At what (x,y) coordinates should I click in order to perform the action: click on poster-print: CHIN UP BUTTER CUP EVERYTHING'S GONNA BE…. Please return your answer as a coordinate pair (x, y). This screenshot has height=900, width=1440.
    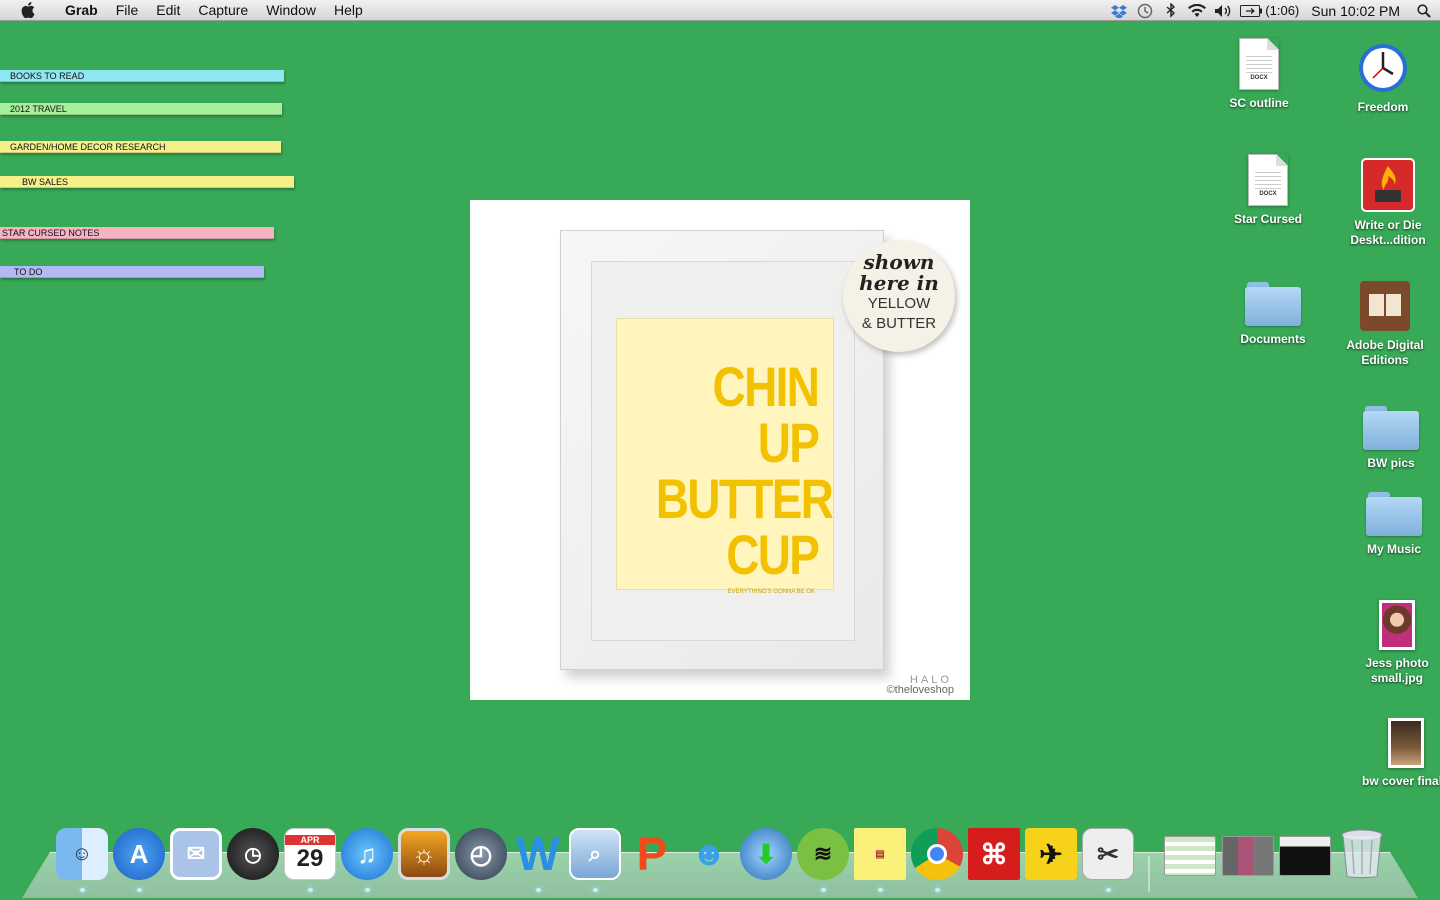
    Looking at the image, I should click on (725, 456).